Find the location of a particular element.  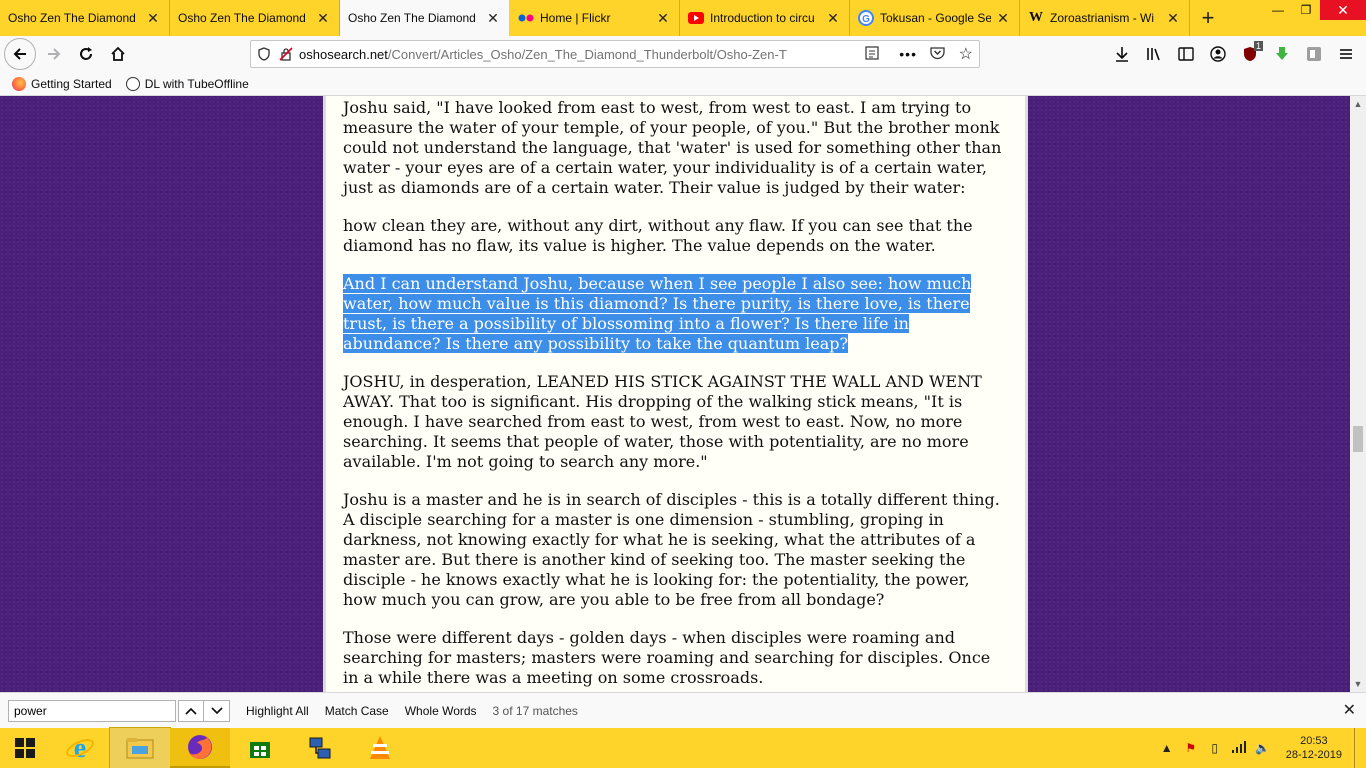

wikipedia-icon: W is located at coordinates (1036, 17).